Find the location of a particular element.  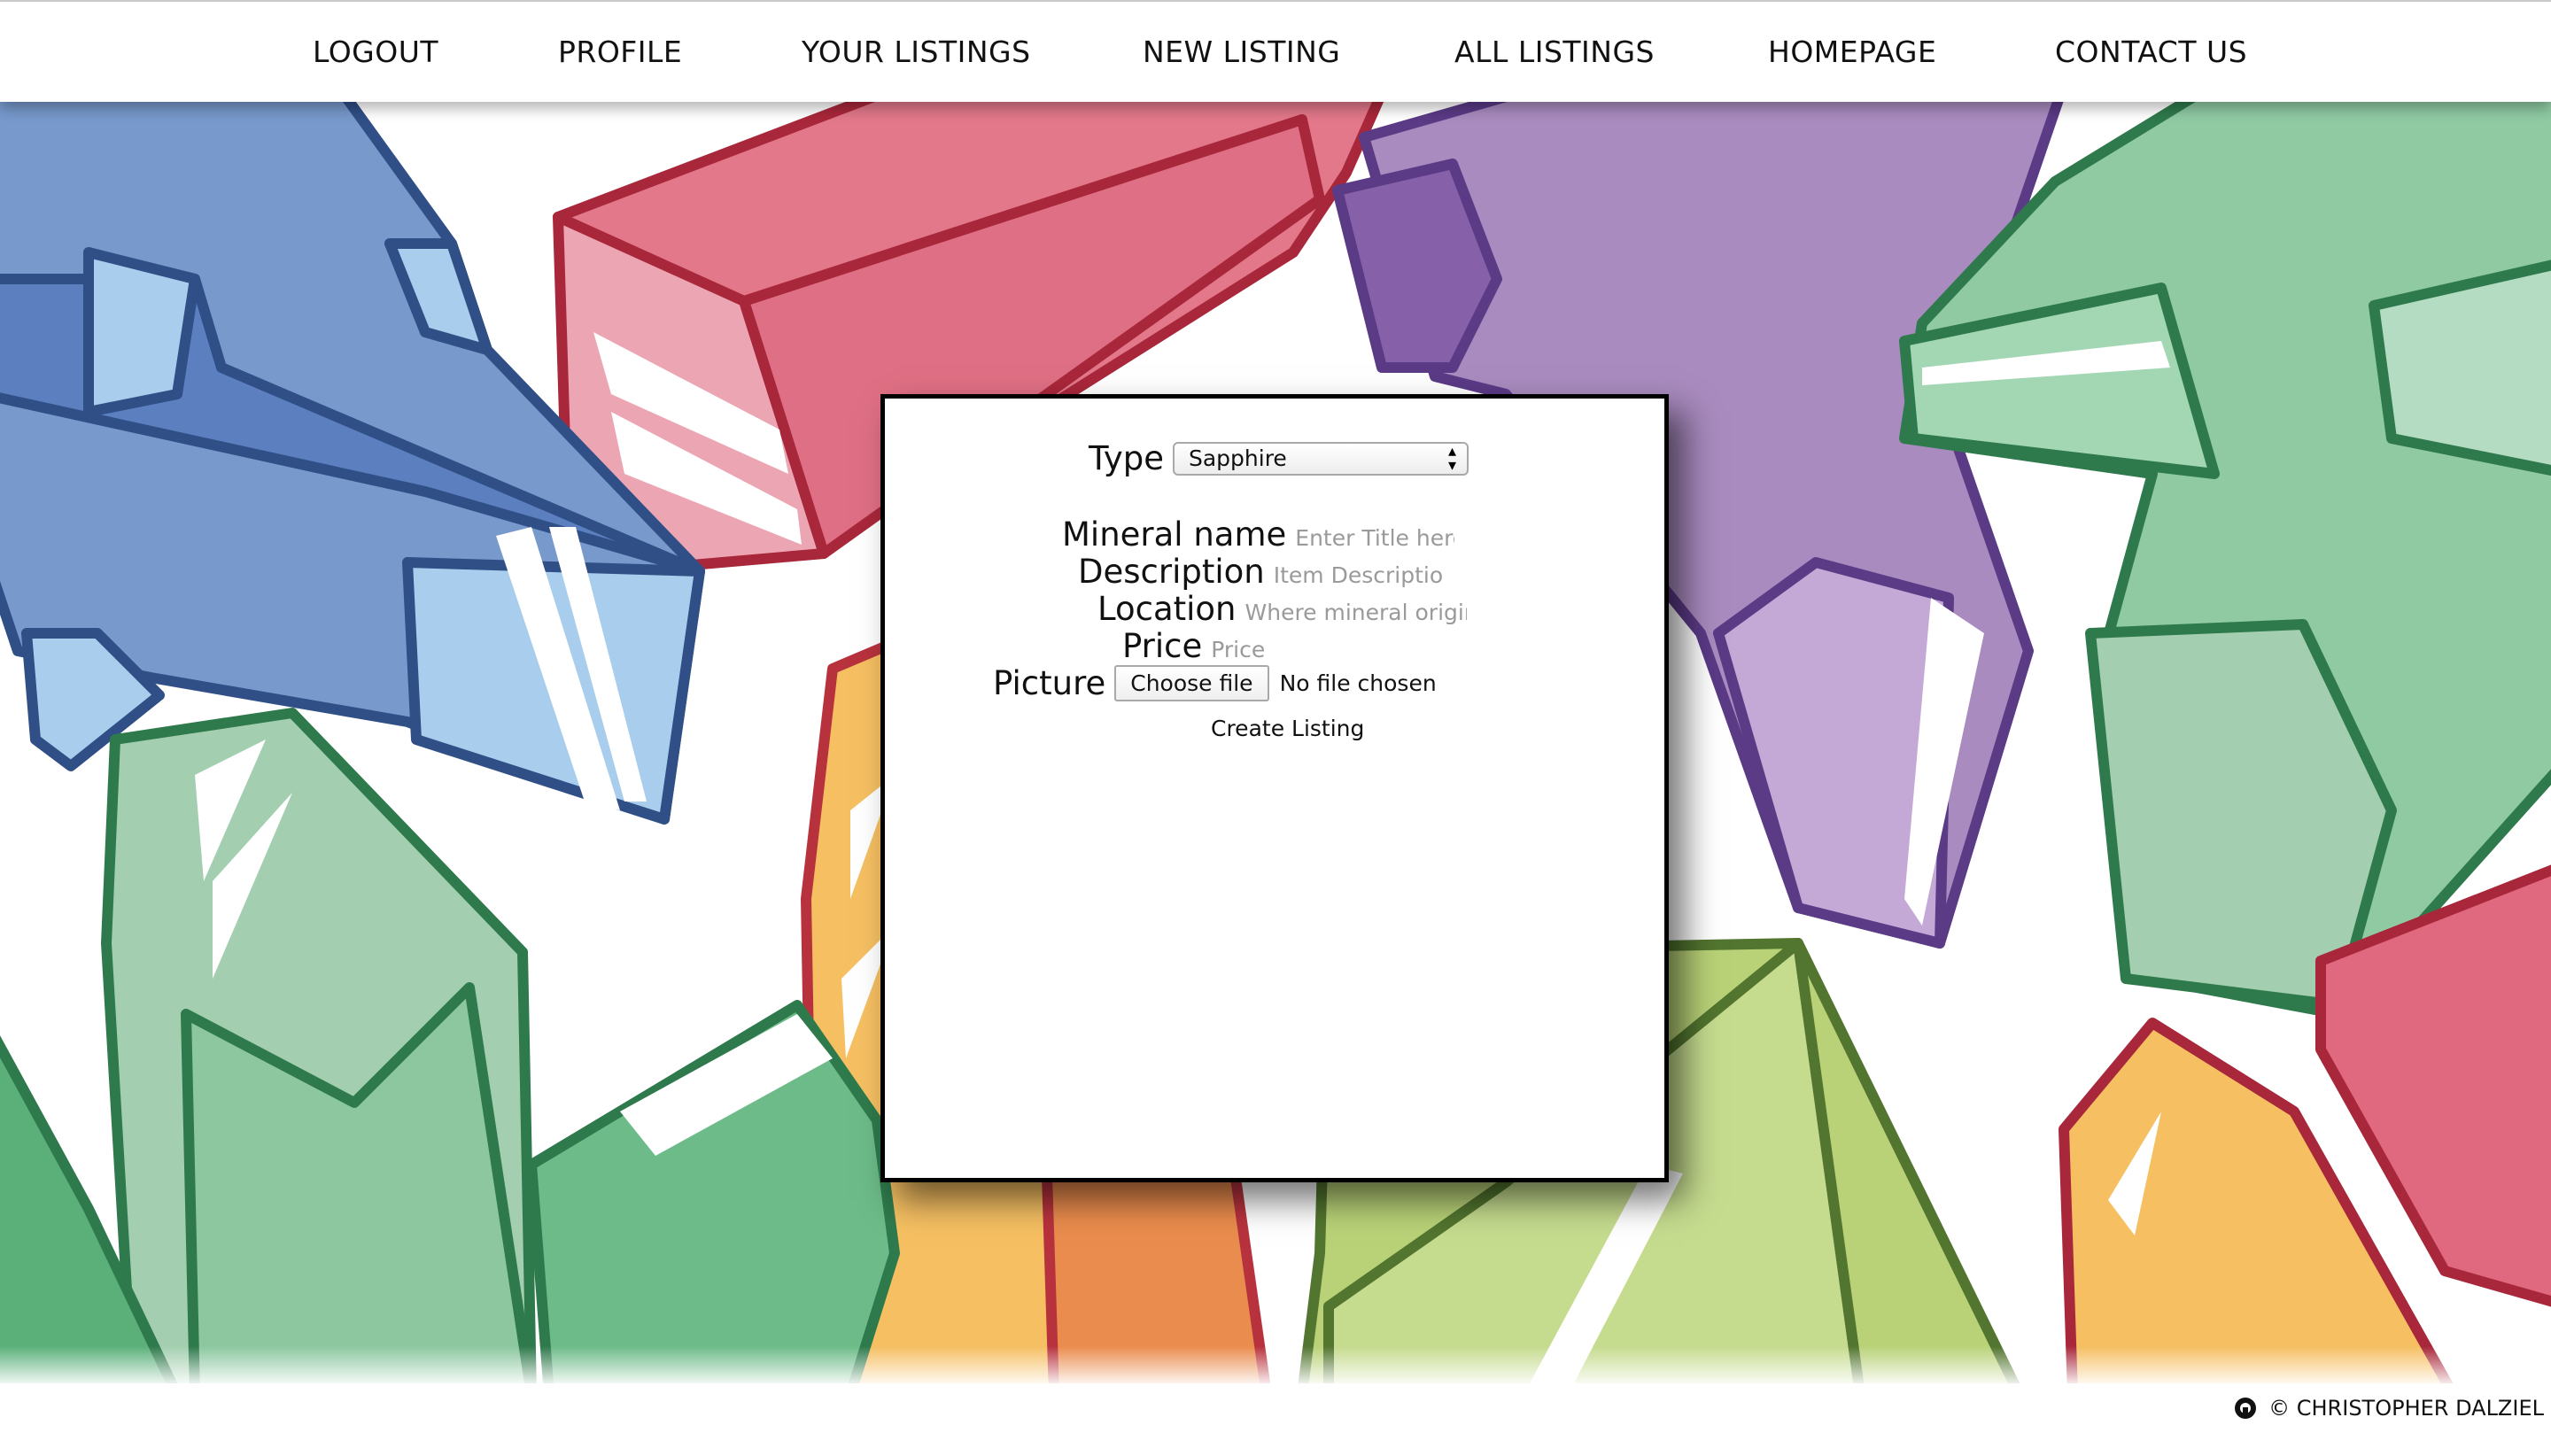

description-row: Description is located at coordinates (1260, 572).